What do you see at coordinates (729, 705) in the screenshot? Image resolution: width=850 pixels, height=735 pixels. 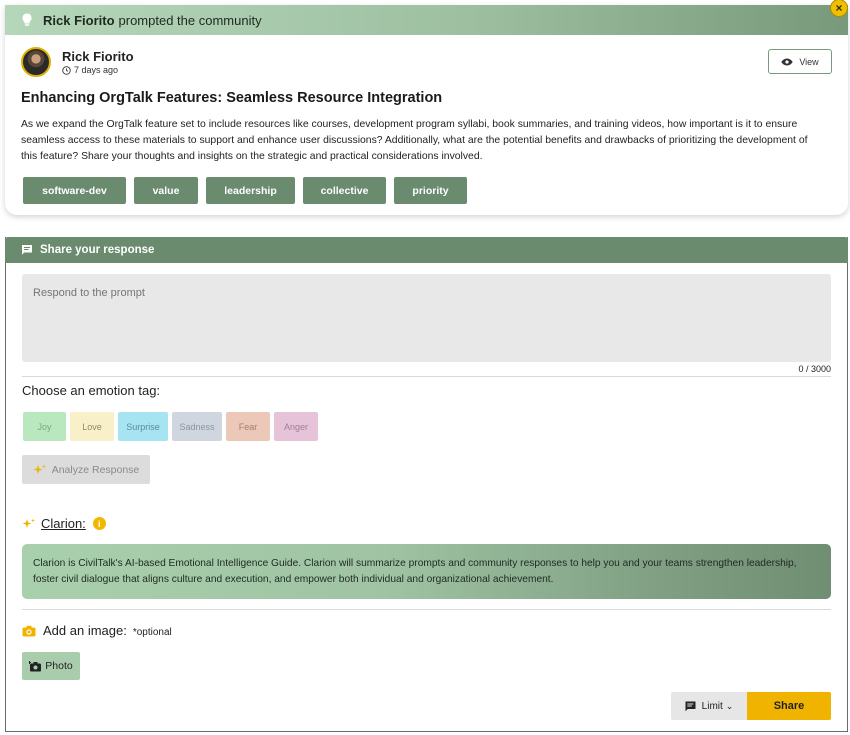 I see `chevron-down-icon: ⌄` at bounding box center [729, 705].